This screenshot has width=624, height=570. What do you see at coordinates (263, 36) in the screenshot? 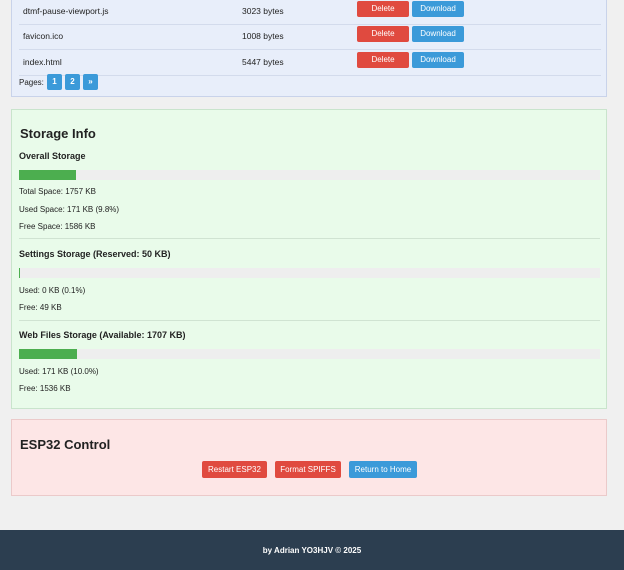
I see `file-size: 1008 bytes` at bounding box center [263, 36].